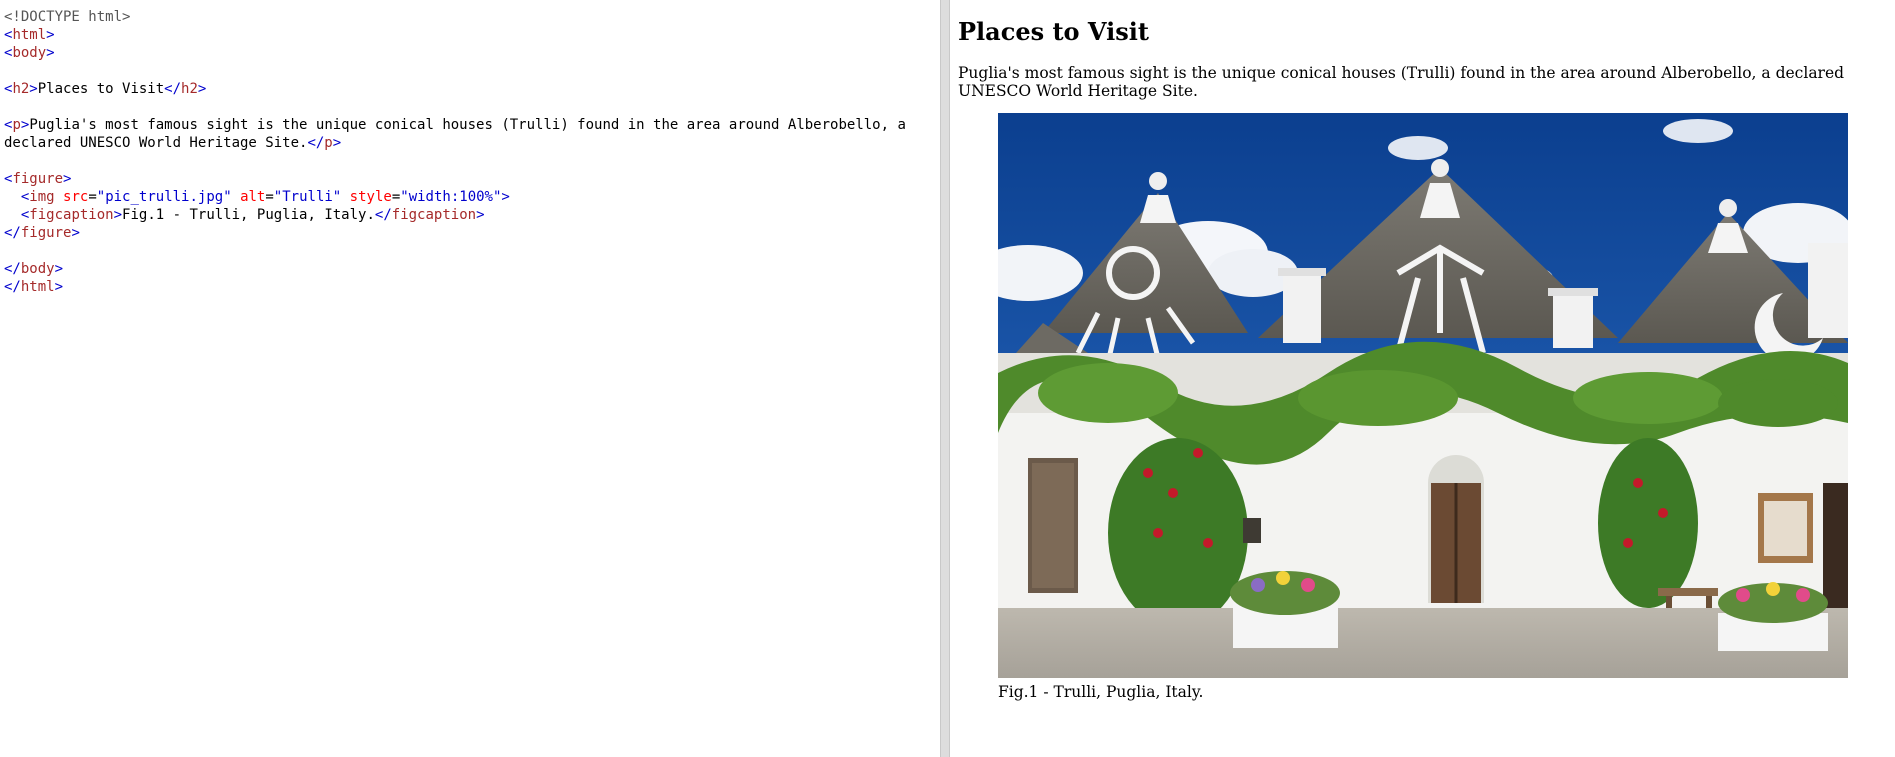 The height and width of the screenshot is (757, 1895). What do you see at coordinates (253, 197) in the screenshot?
I see `code-token-attr: alt` at bounding box center [253, 197].